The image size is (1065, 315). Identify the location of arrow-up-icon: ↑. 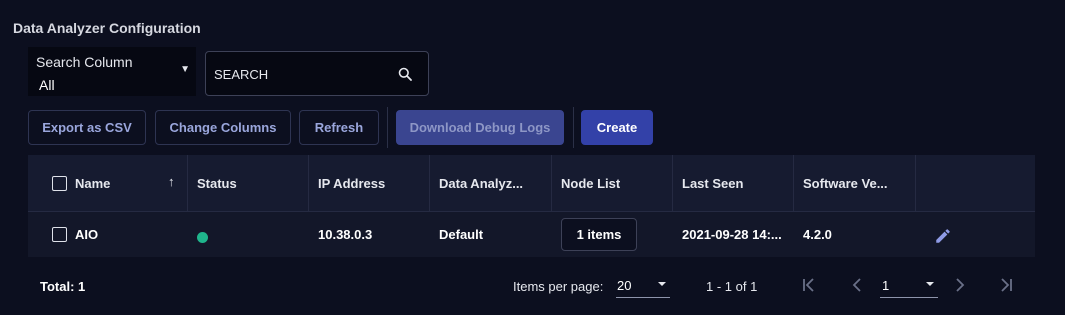
(171, 181).